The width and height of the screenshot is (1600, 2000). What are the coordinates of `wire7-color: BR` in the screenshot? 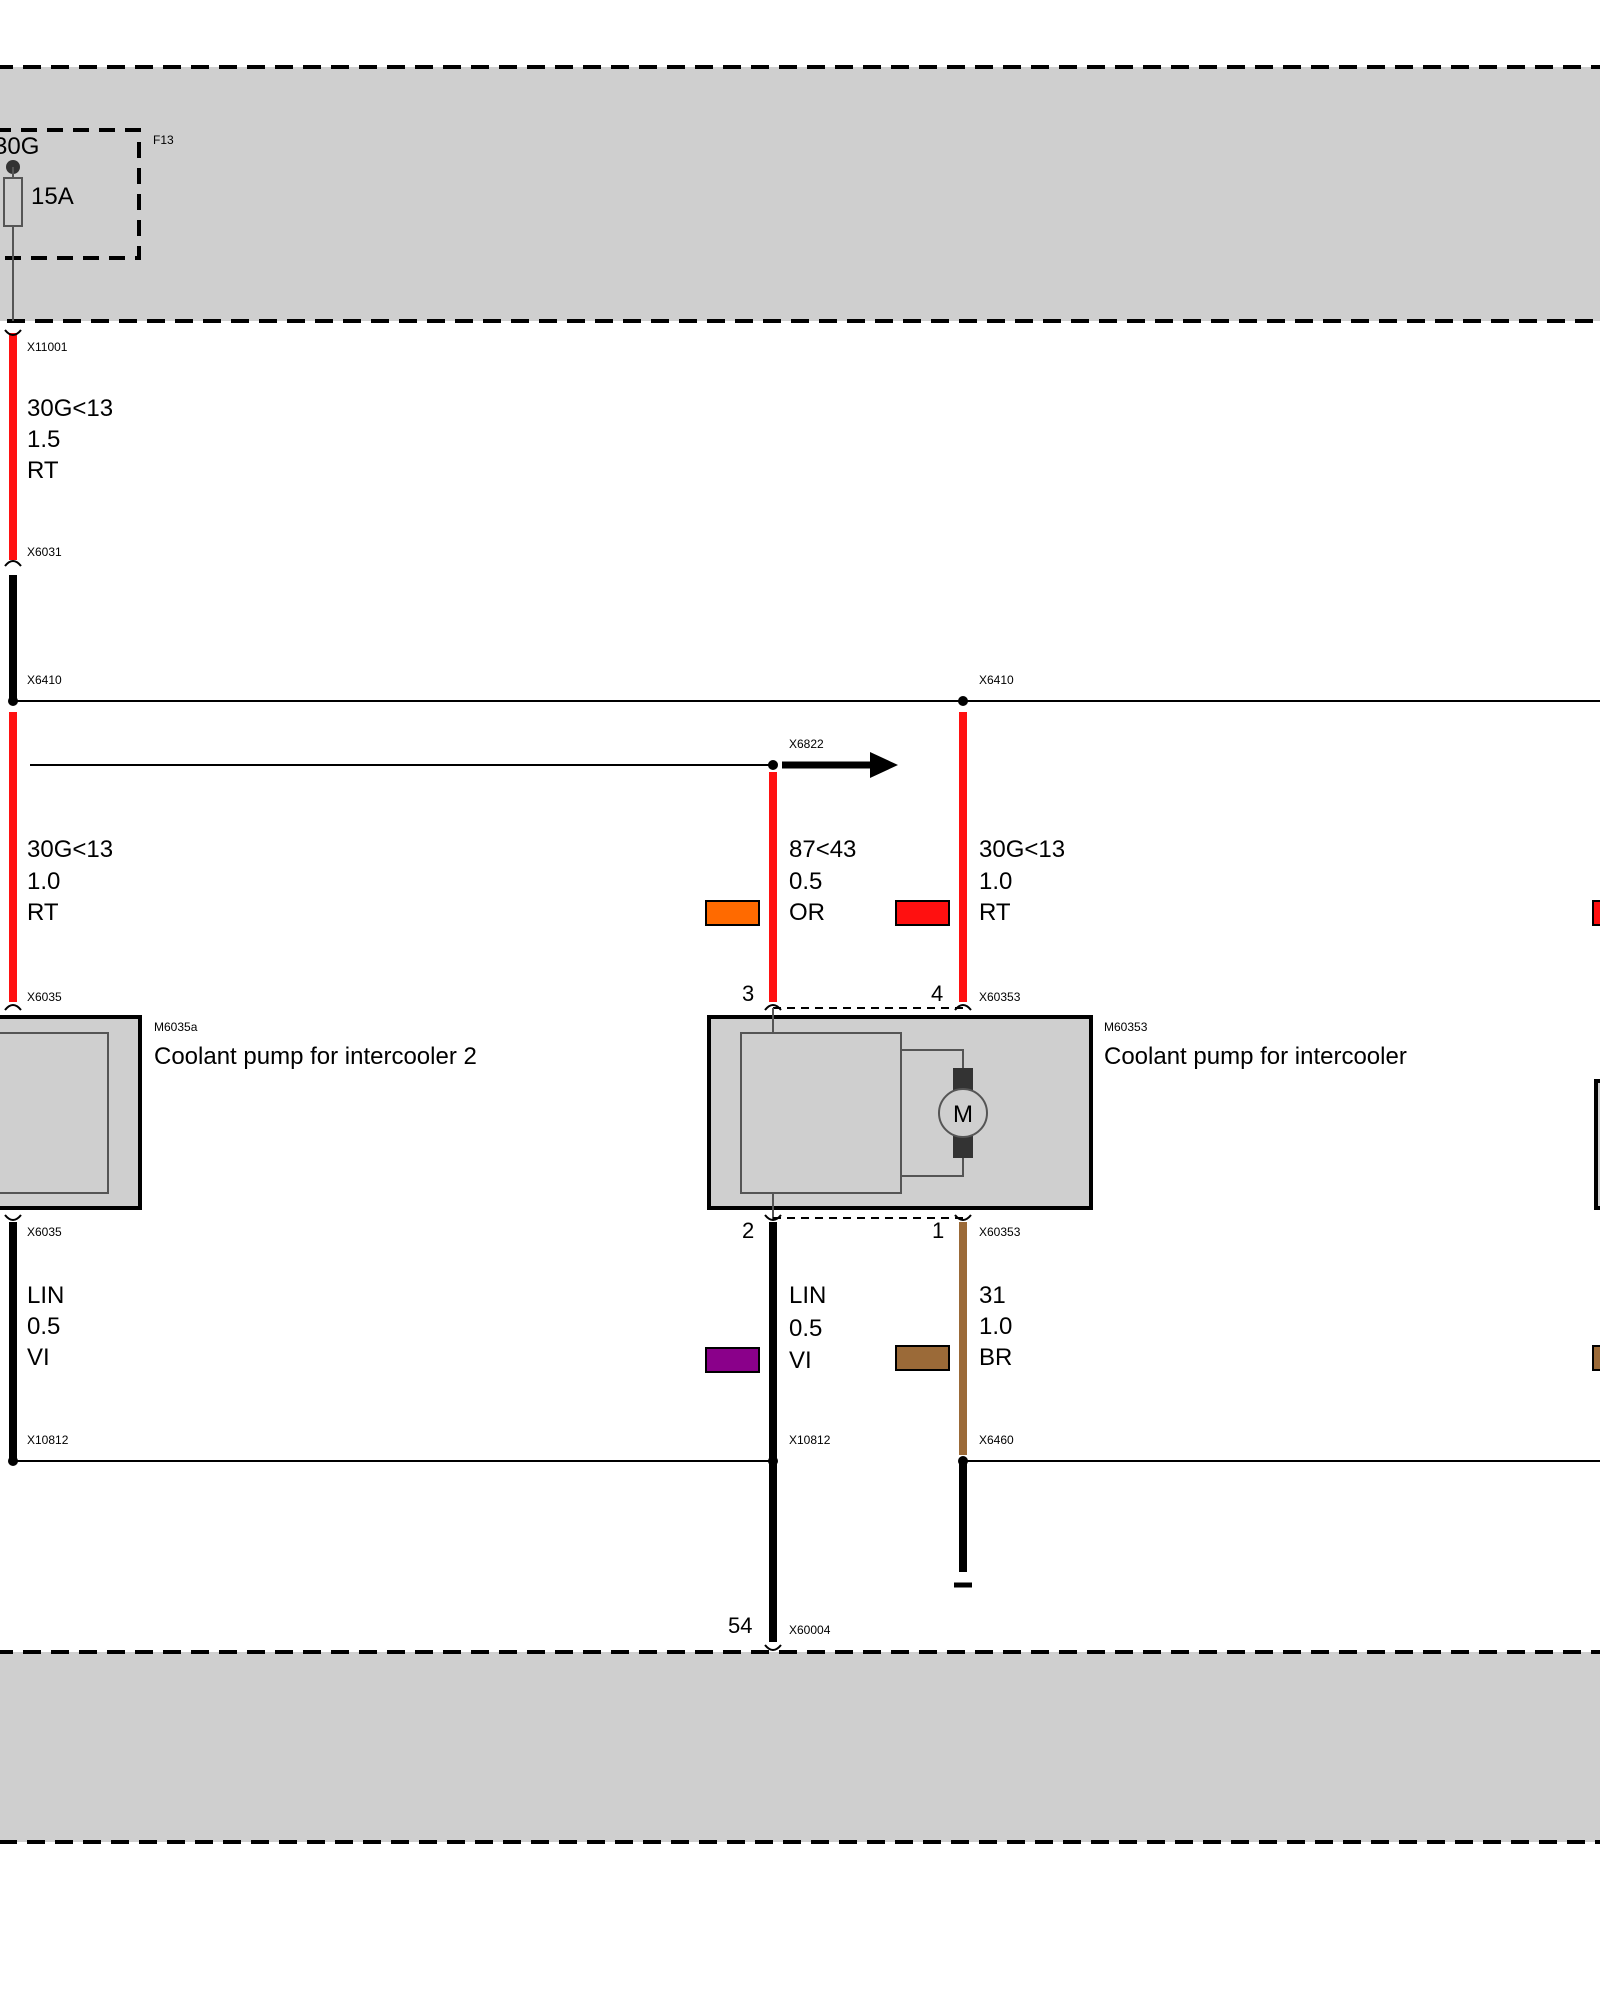 It's located at (995, 1357).